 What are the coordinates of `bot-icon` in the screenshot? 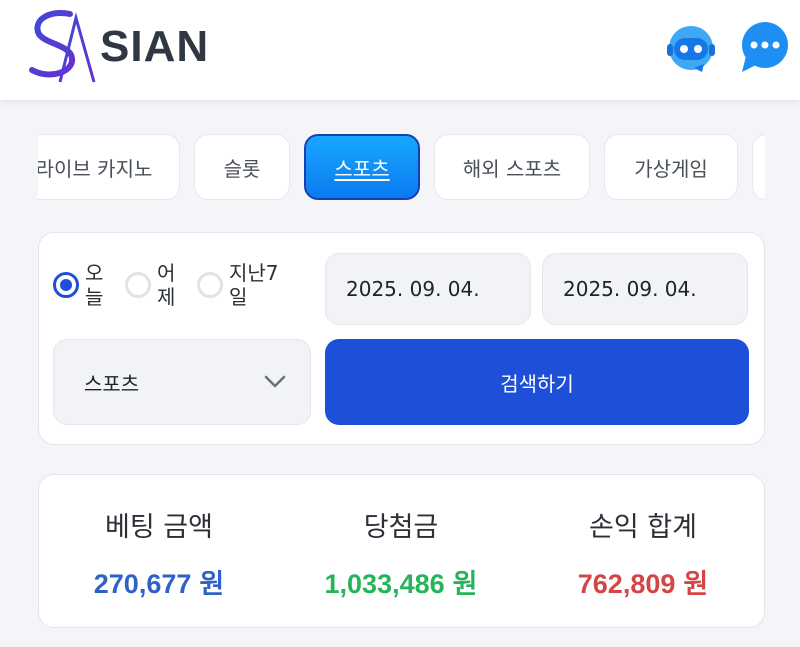 It's located at (691, 47).